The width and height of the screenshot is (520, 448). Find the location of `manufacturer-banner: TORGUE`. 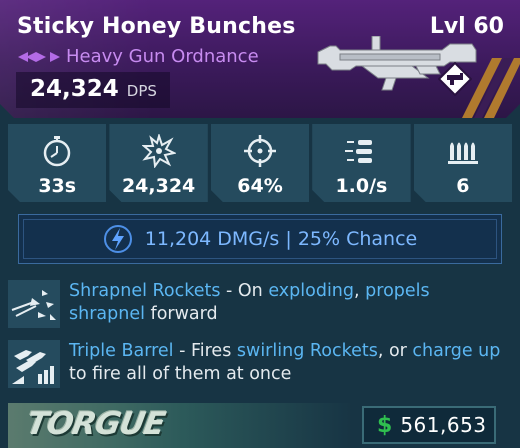

manufacturer-banner: TORGUE is located at coordinates (95, 425).